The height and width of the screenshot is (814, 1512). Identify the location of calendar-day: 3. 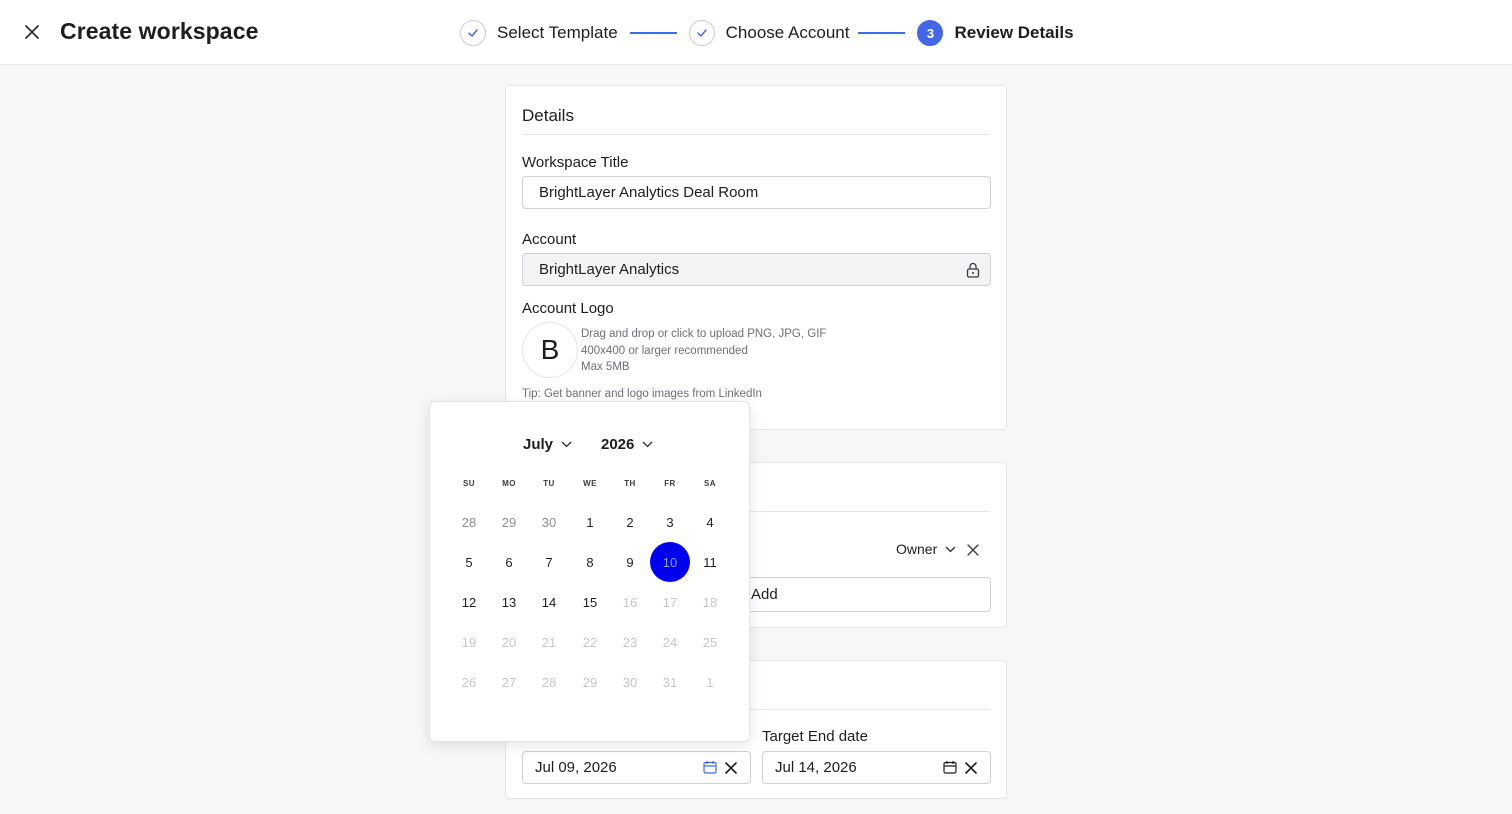
(670, 522).